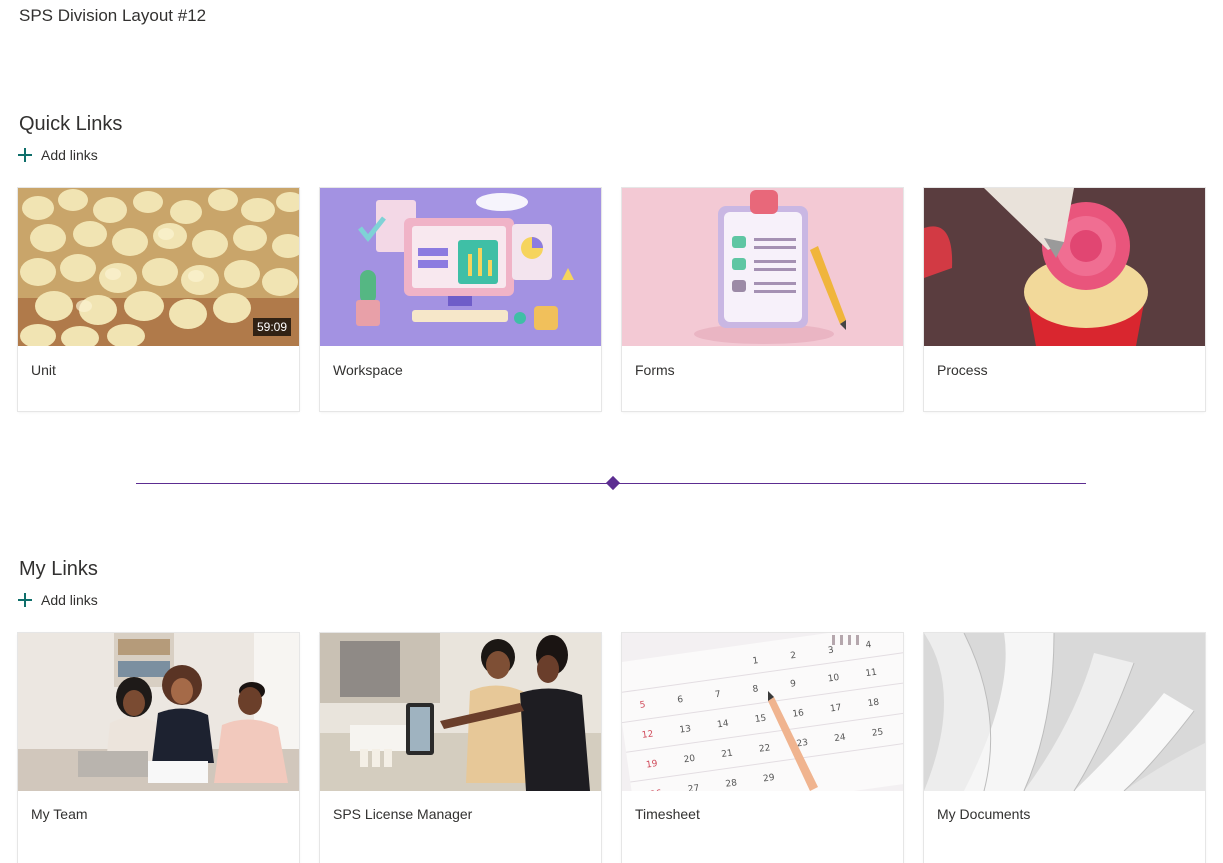 The image size is (1223, 863). I want to click on svg-text: 25, so click(877, 732).